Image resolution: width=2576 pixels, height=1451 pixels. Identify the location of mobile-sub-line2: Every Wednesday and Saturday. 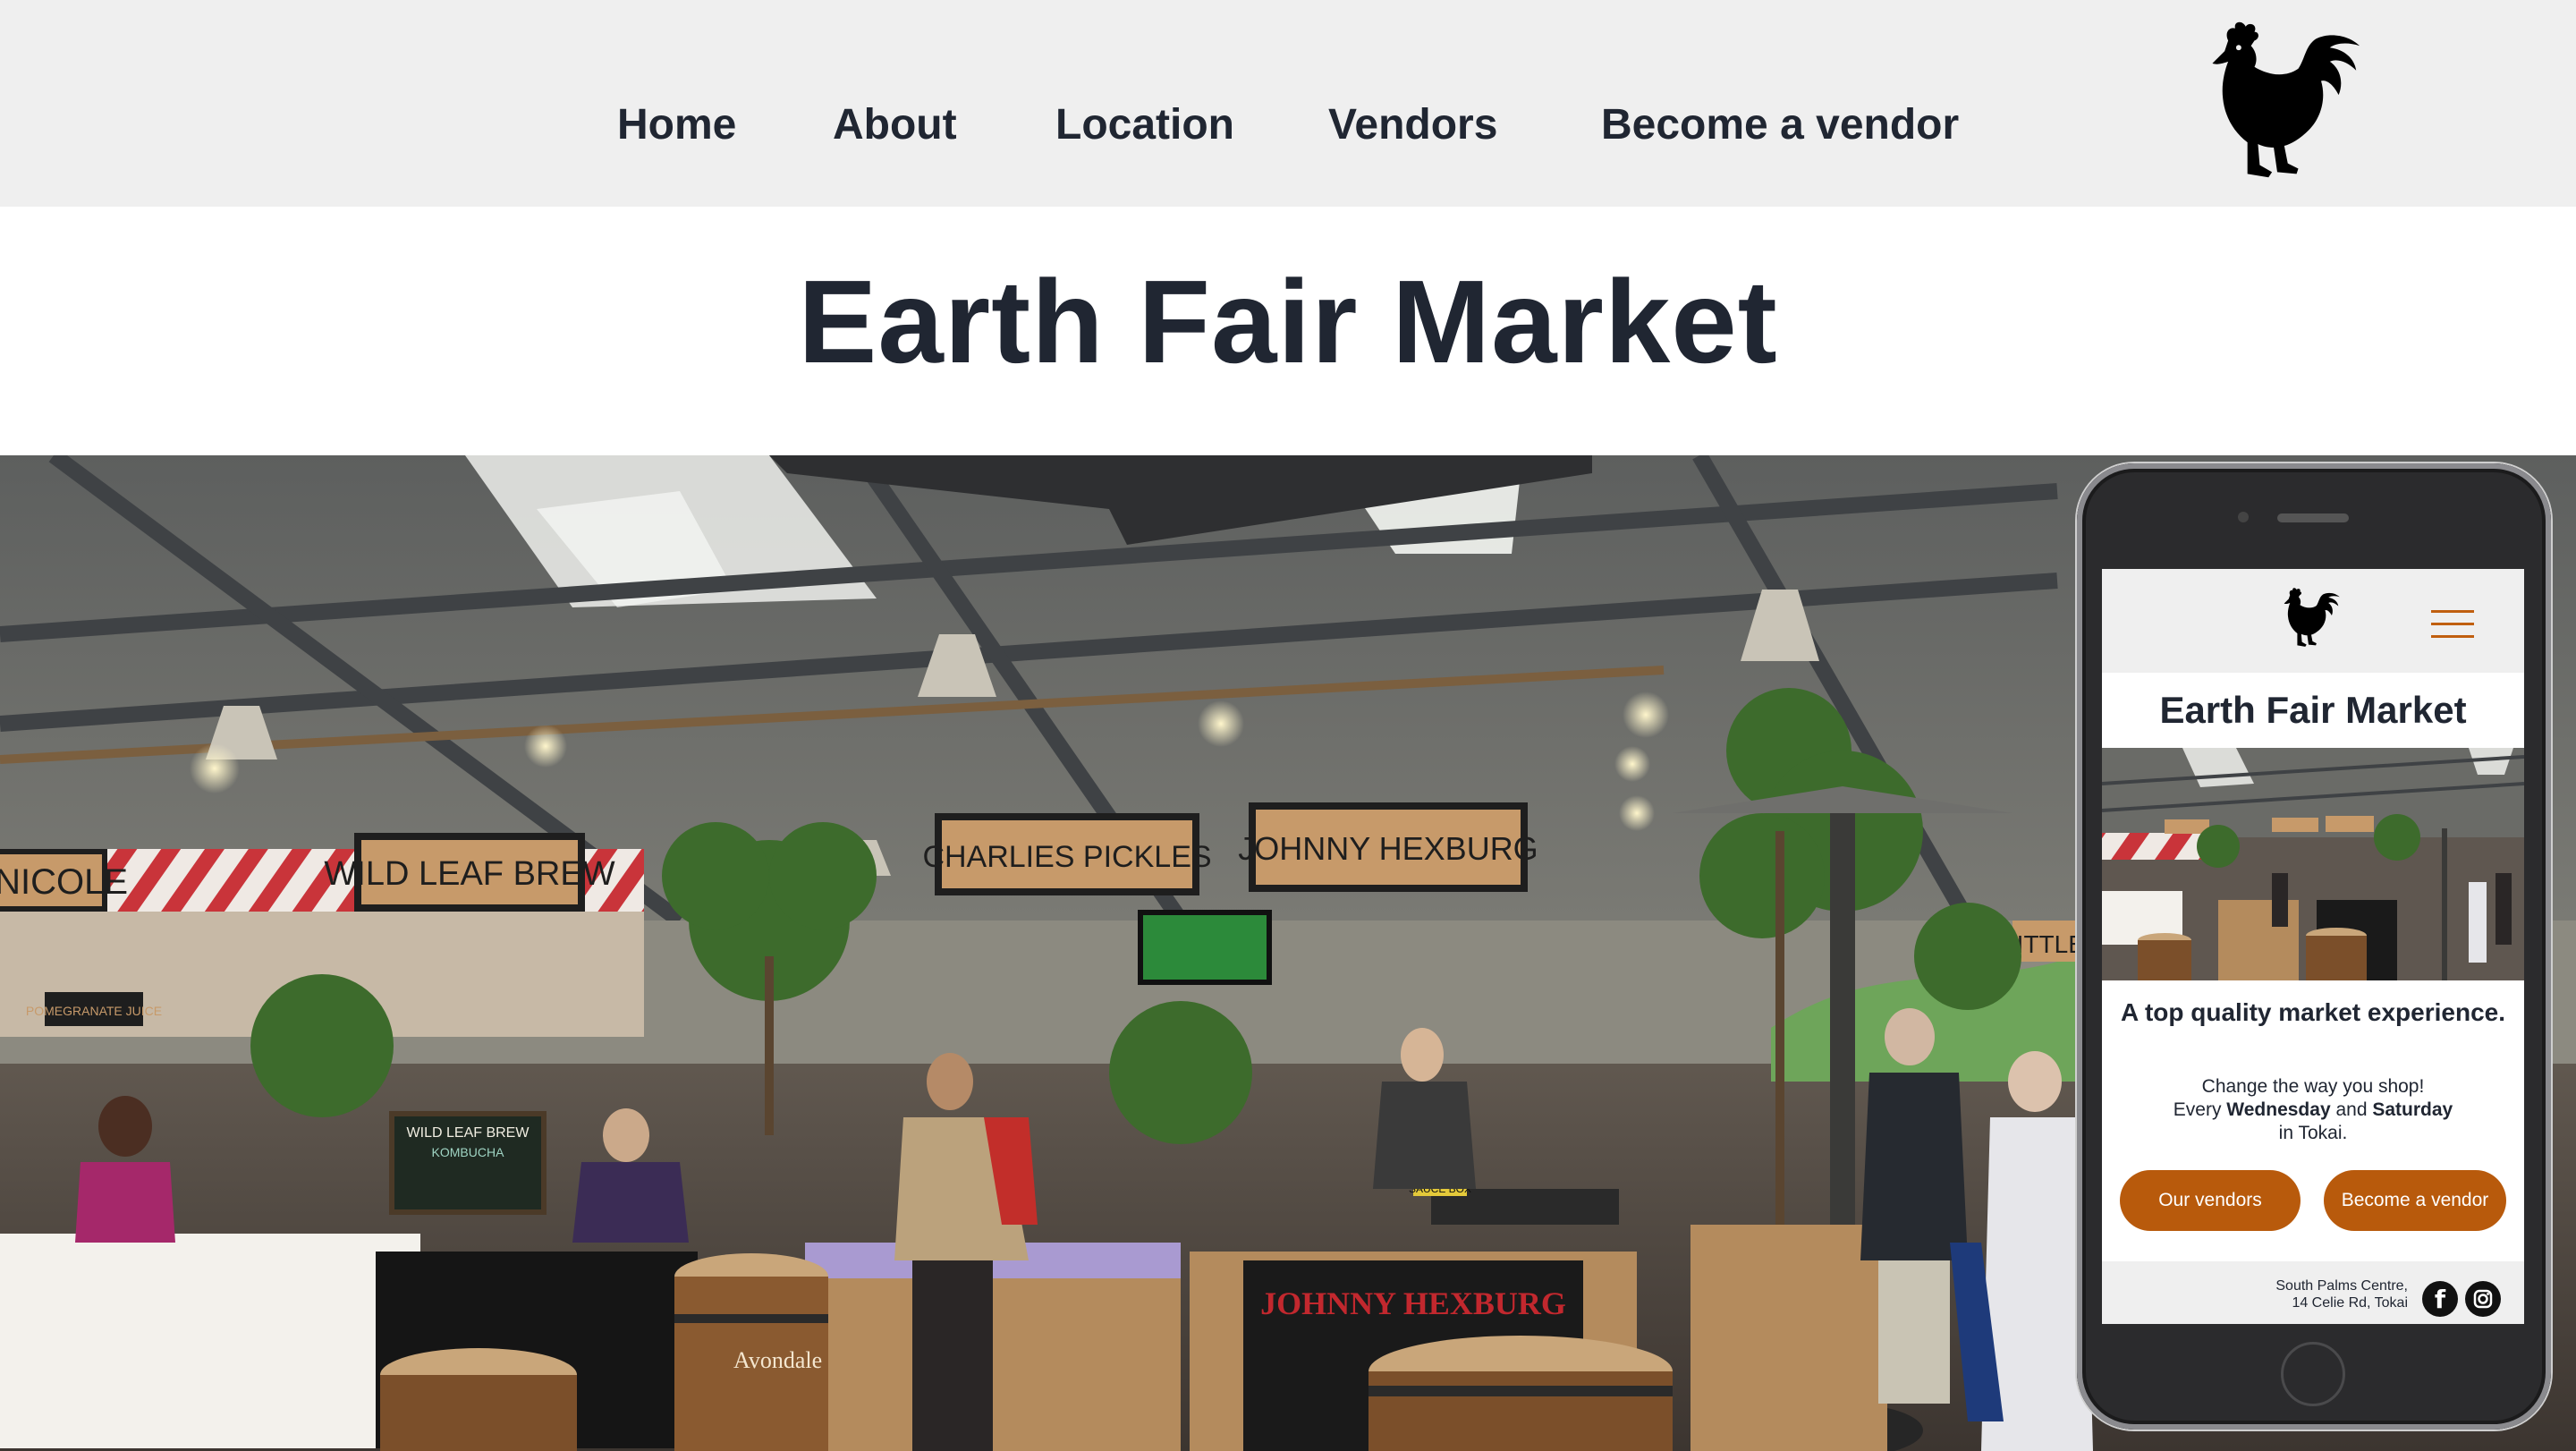
(2313, 1109).